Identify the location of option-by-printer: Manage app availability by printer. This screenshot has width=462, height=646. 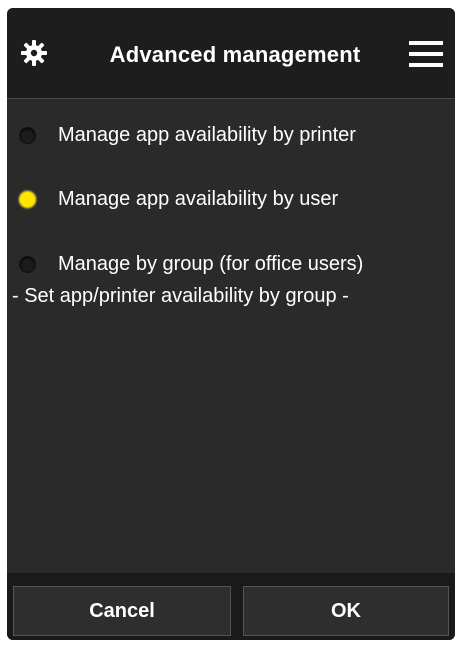
(187, 135).